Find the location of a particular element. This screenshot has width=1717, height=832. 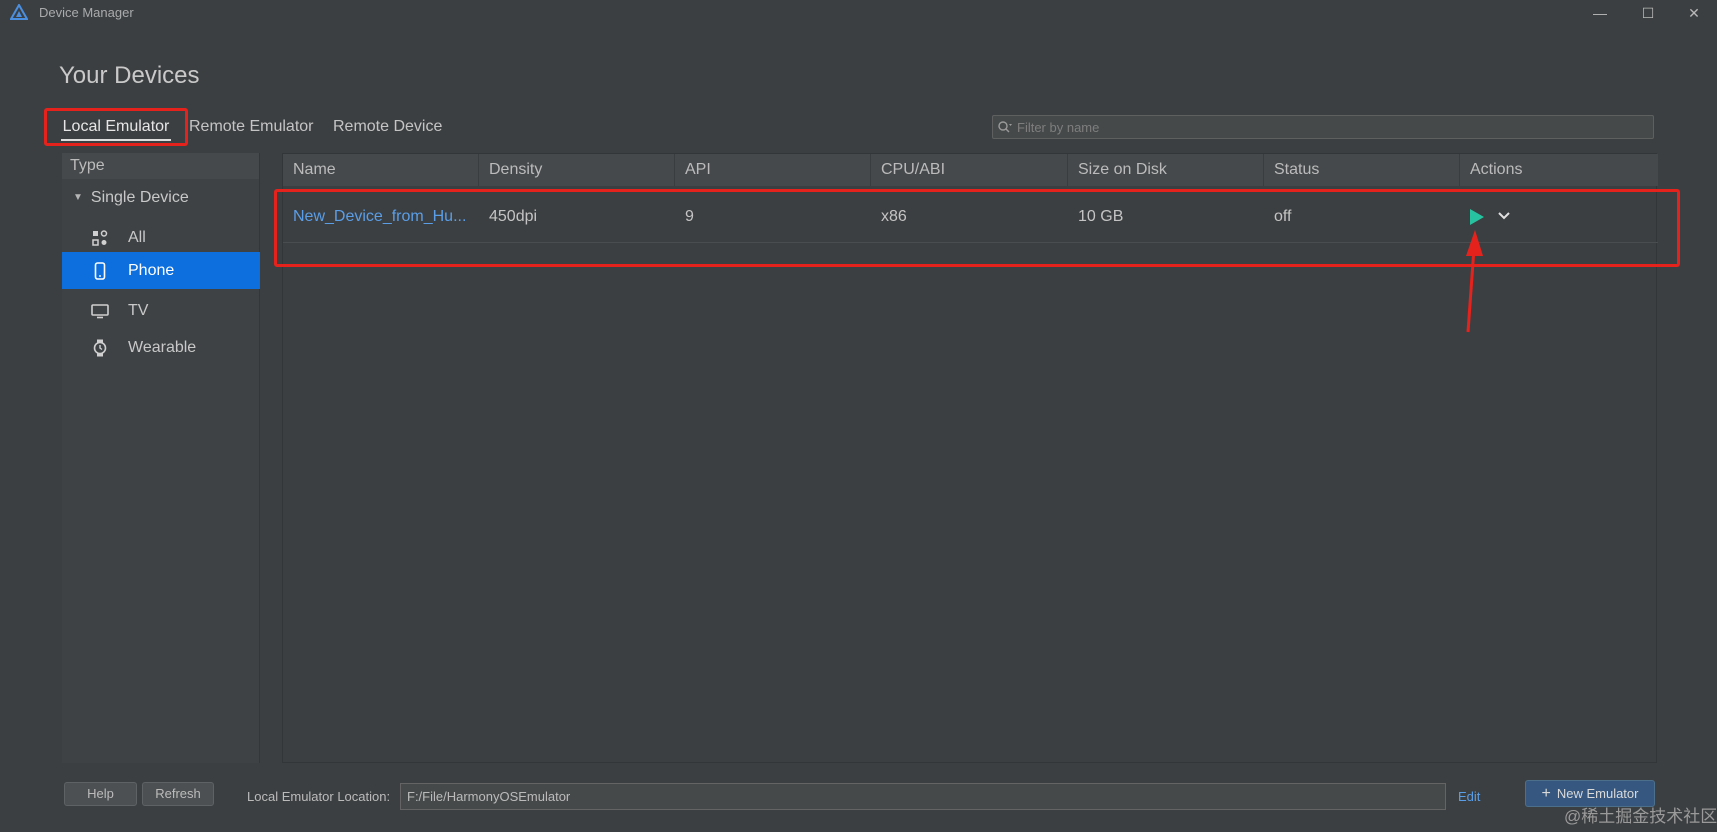

maximize-button: ☐ is located at coordinates (1648, 13).